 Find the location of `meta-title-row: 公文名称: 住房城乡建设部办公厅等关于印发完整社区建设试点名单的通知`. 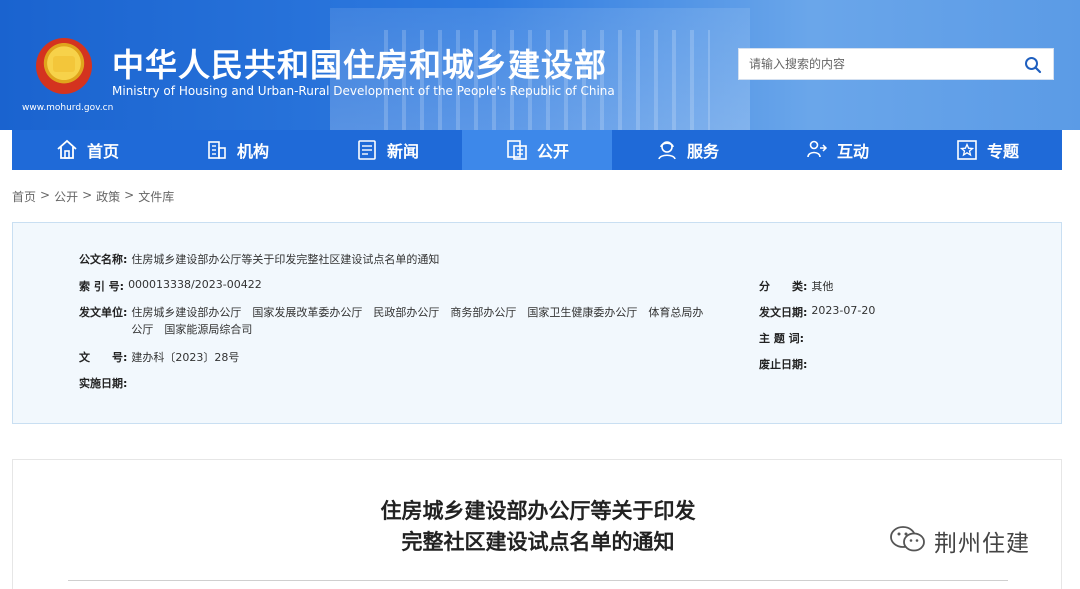

meta-title-row: 公文名称: 住房城乡建设部办公厅等关于印发完整社区建设试点名单的通知 is located at coordinates (259, 259).